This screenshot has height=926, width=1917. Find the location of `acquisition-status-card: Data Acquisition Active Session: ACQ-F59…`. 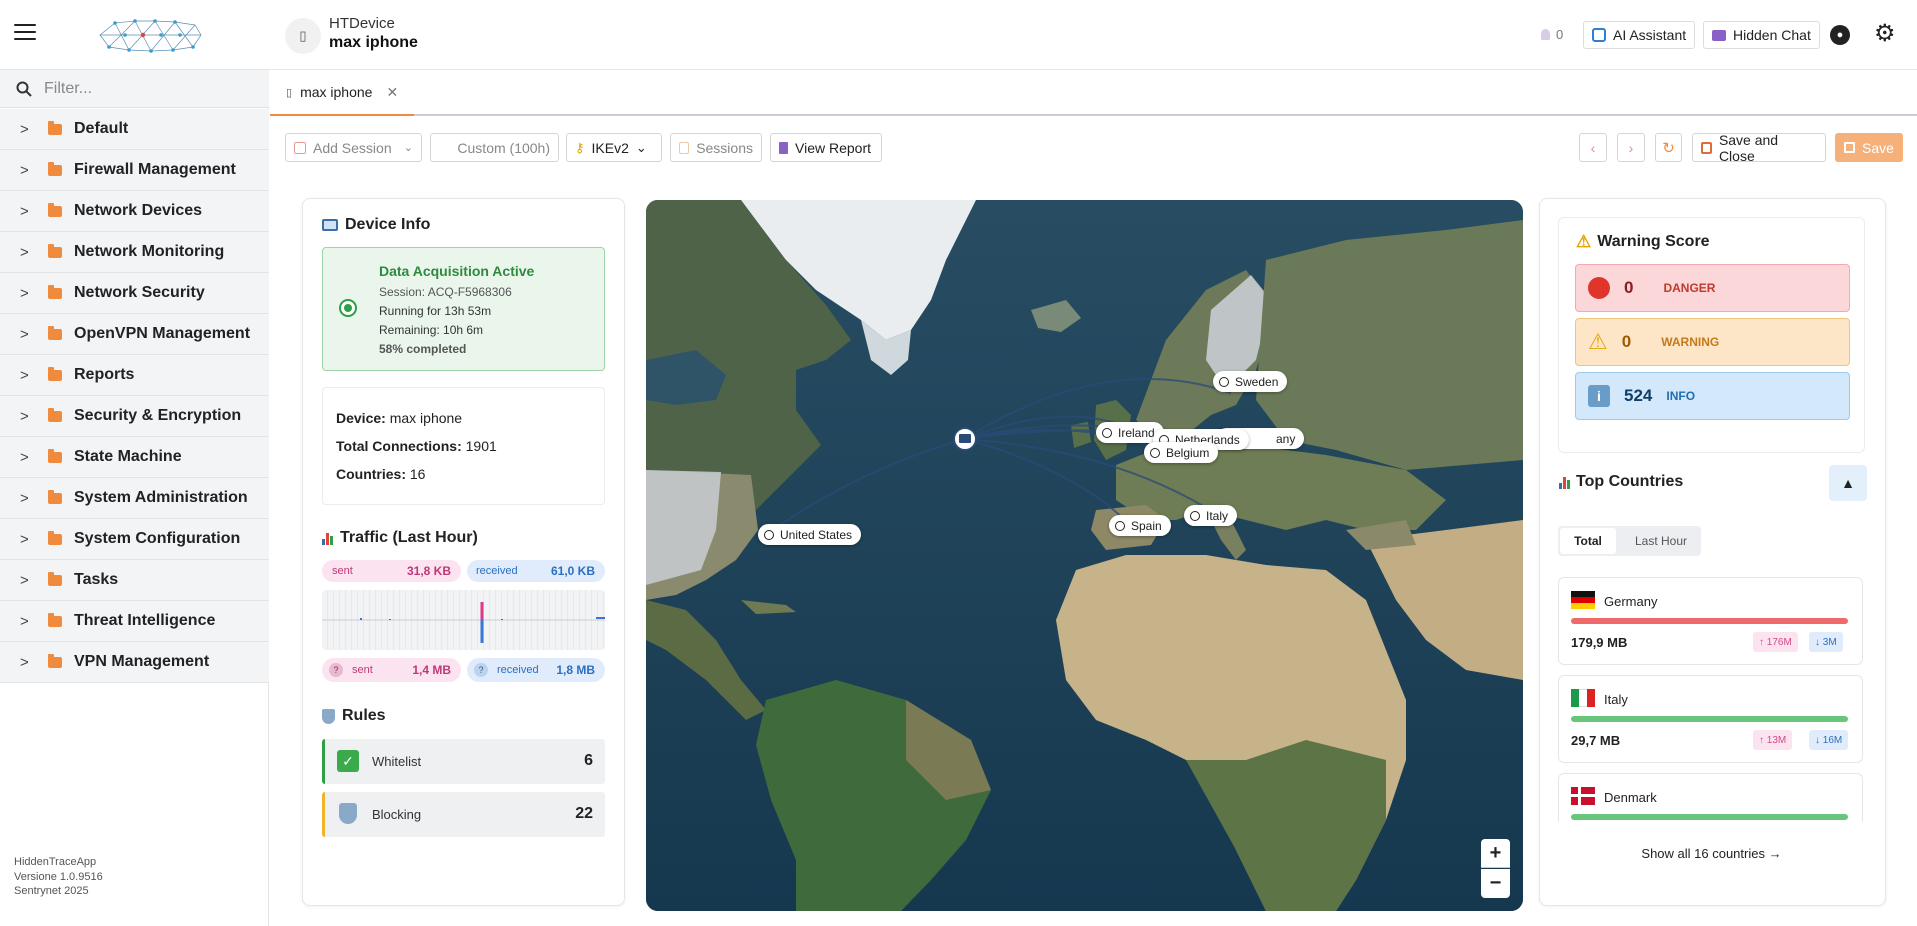

acquisition-status-card: Data Acquisition Active Session: ACQ-F59… is located at coordinates (463, 309).